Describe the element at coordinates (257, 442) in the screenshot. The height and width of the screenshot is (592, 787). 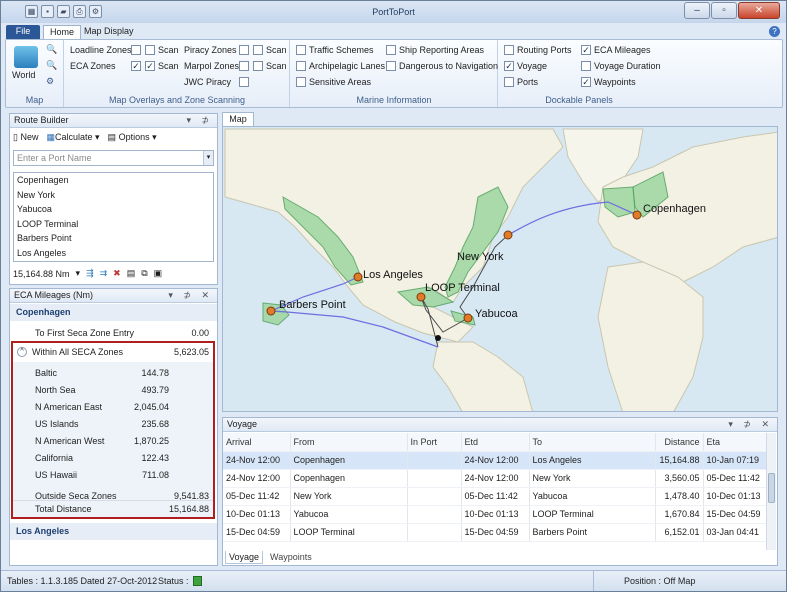
I see `column-header-arrival: Arrival` at that location.